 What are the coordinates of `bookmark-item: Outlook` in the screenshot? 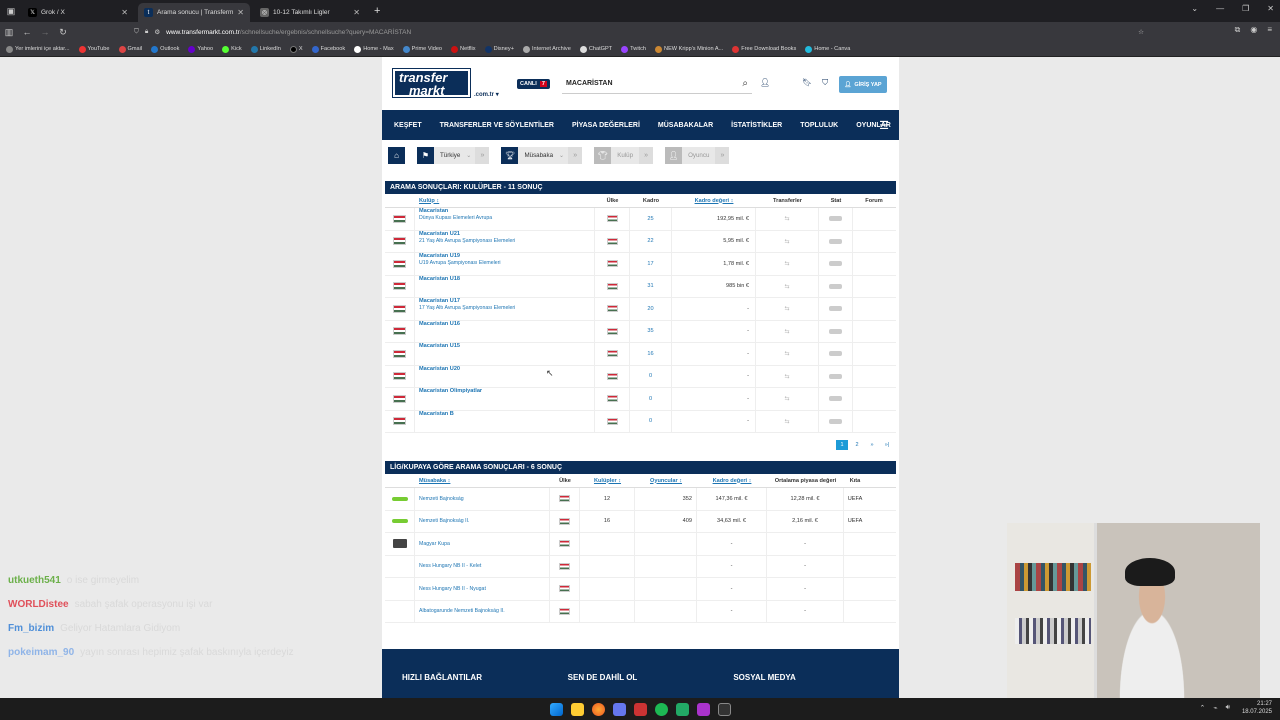 It's located at (165, 49).